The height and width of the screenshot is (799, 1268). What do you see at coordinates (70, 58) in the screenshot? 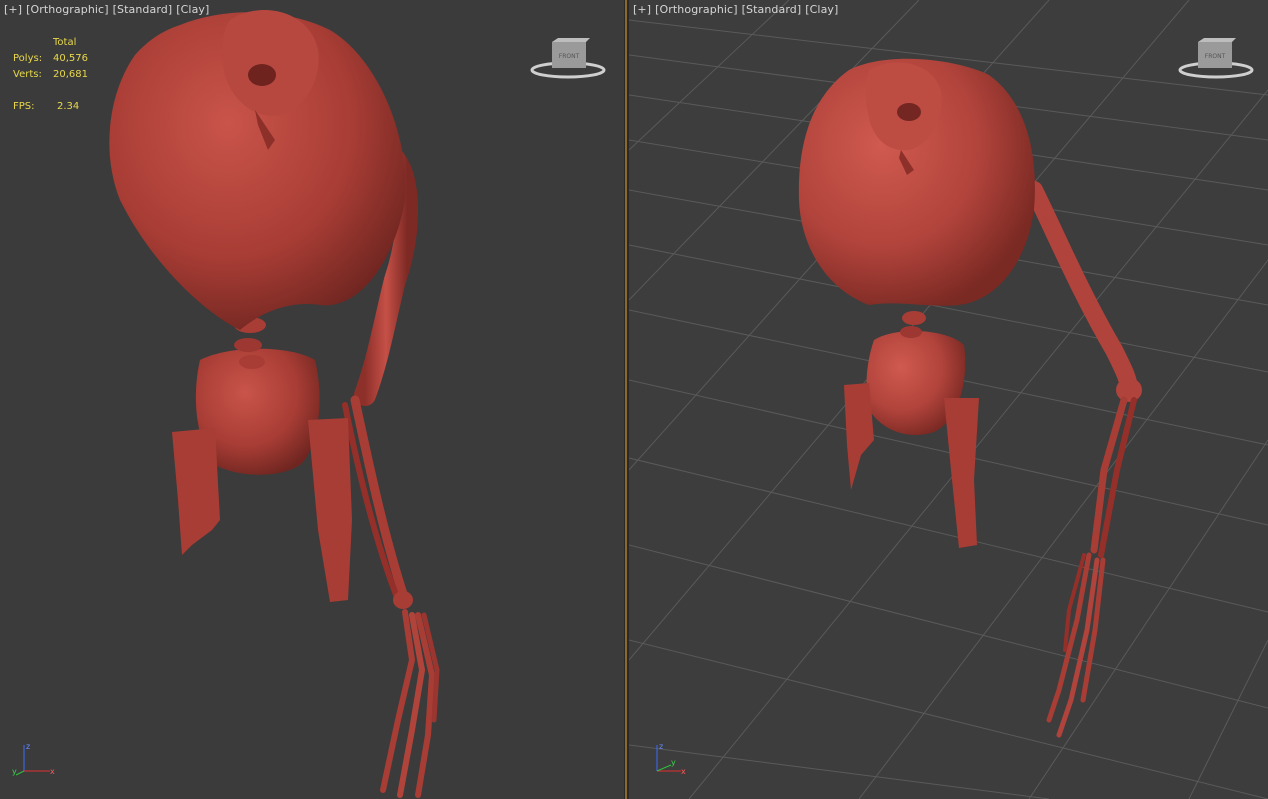
I see `polys-value: 40,576` at bounding box center [70, 58].